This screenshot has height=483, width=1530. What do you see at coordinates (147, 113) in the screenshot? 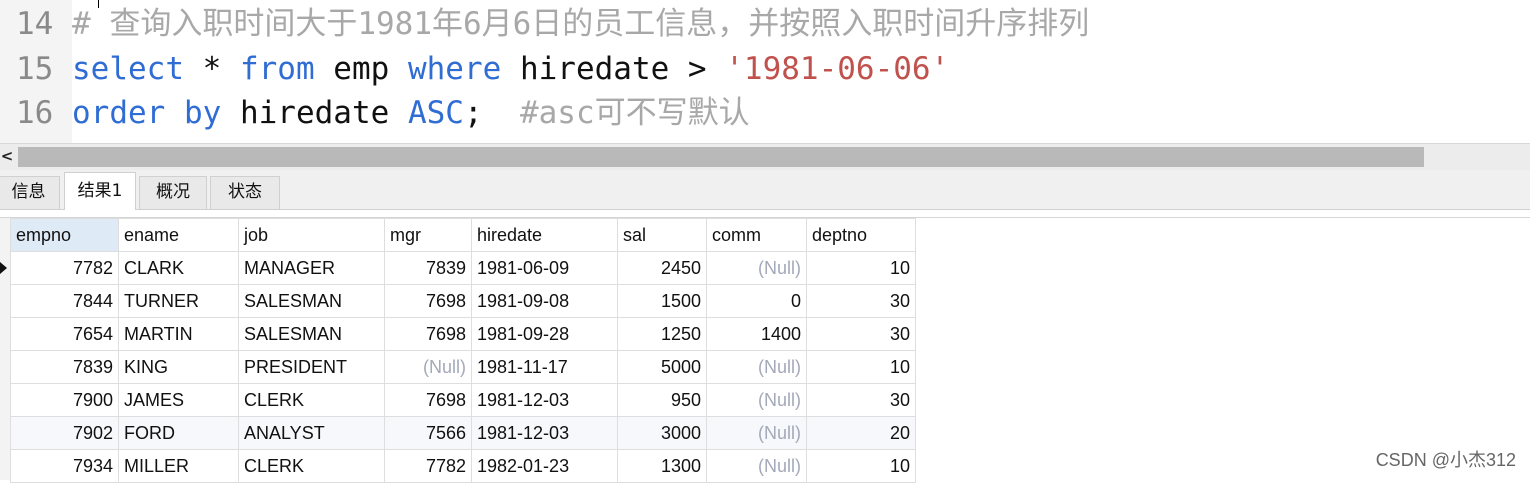
I see `code-token-kw: order by` at bounding box center [147, 113].